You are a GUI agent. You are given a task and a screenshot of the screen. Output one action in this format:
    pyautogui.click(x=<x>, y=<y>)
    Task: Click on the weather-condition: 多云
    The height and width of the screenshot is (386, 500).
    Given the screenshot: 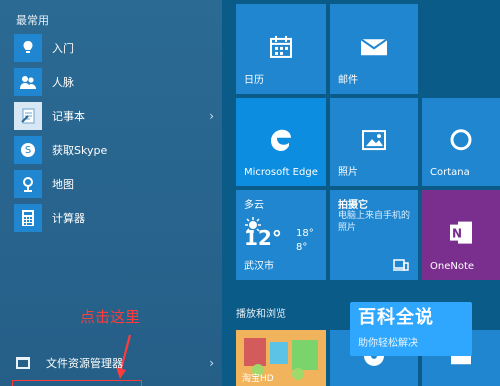 What is the action you would take?
    pyautogui.click(x=254, y=205)
    